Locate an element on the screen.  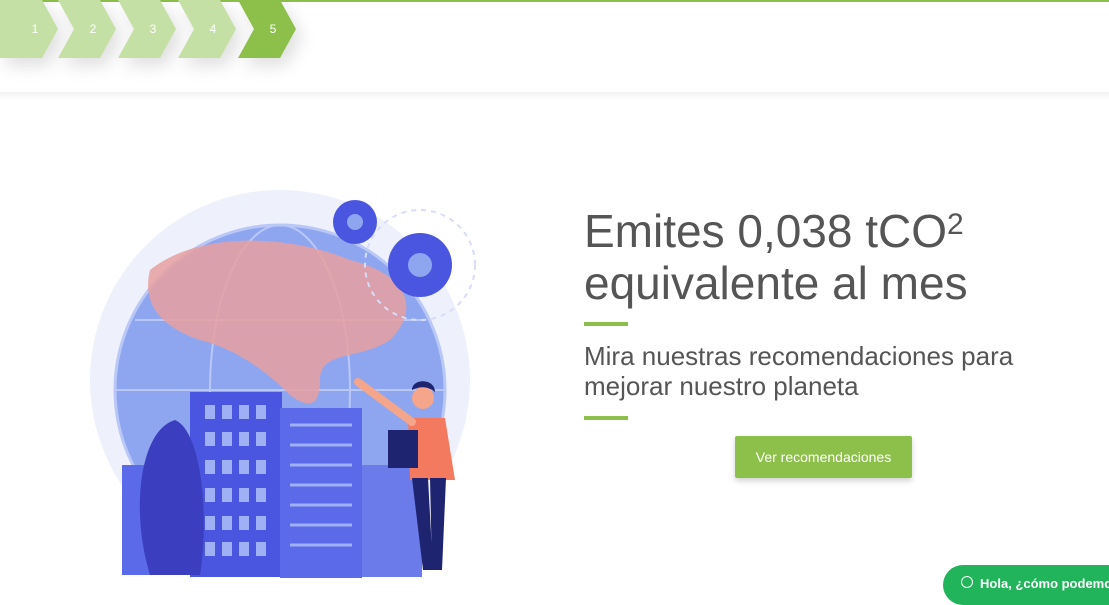
step-4: 4 is located at coordinates (208, 29).